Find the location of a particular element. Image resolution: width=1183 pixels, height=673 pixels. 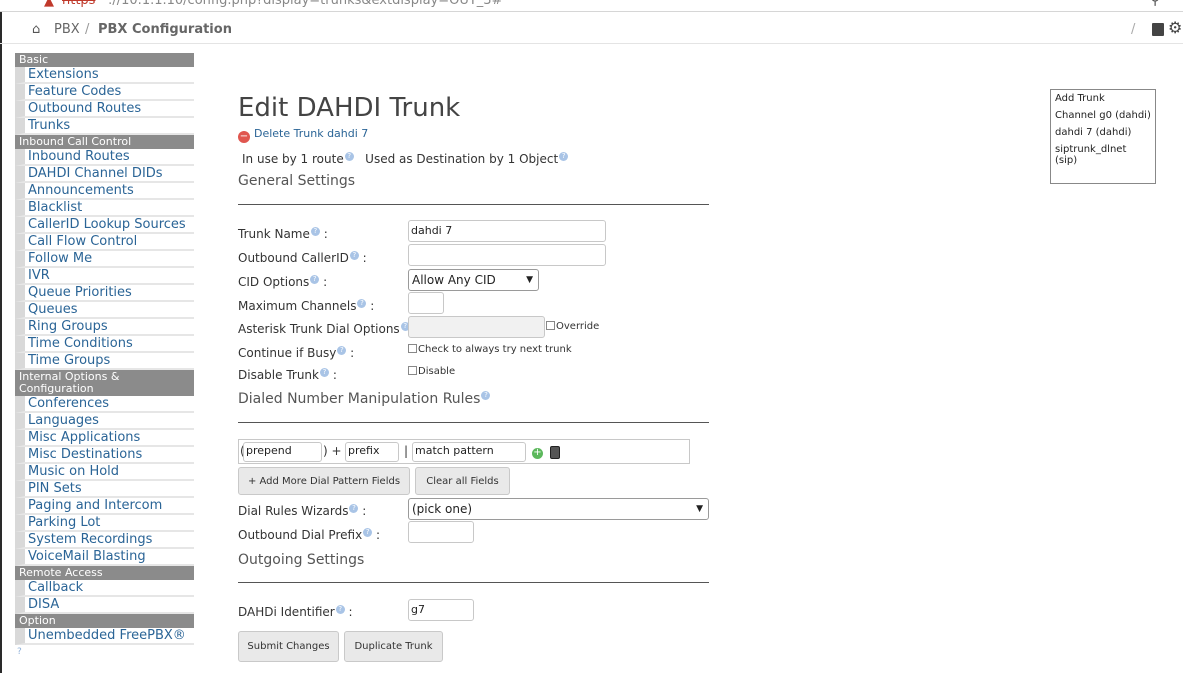

delete-trunk-link: − Delete Trunk dahdi 7 is located at coordinates (303, 135).